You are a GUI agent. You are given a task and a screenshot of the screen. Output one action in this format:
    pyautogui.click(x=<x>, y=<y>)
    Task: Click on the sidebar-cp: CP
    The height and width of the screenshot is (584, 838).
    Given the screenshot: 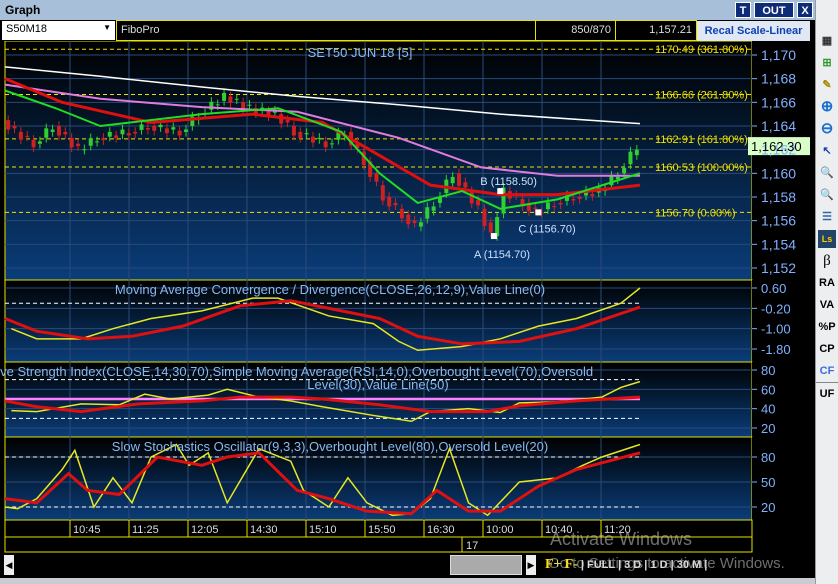 What is the action you would take?
    pyautogui.click(x=827, y=349)
    